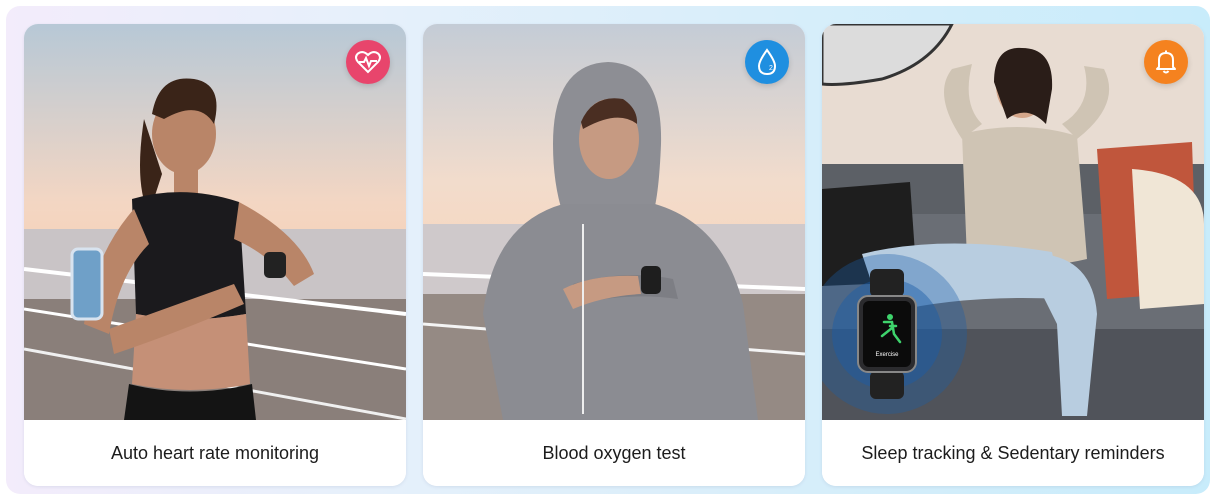 The image size is (1216, 499). I want to click on heart-rate-badge, so click(368, 62).